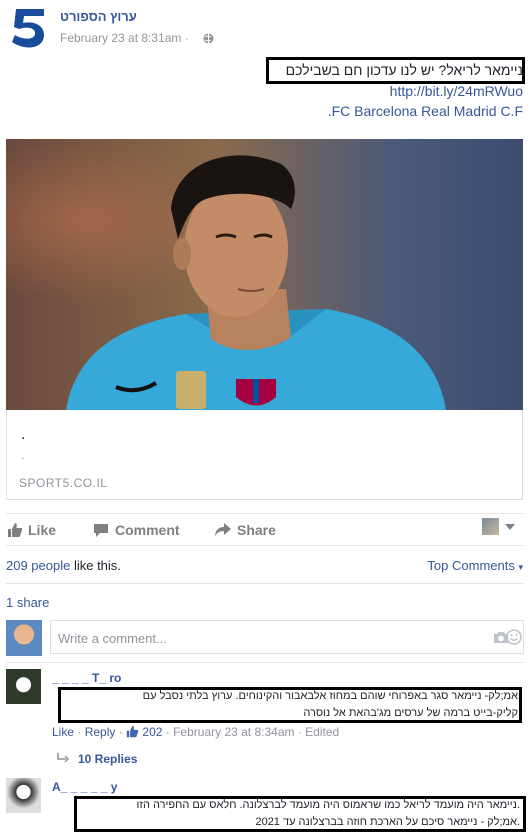 This screenshot has width=531, height=834. I want to click on view-replies-link: 10 Replies, so click(107, 759).